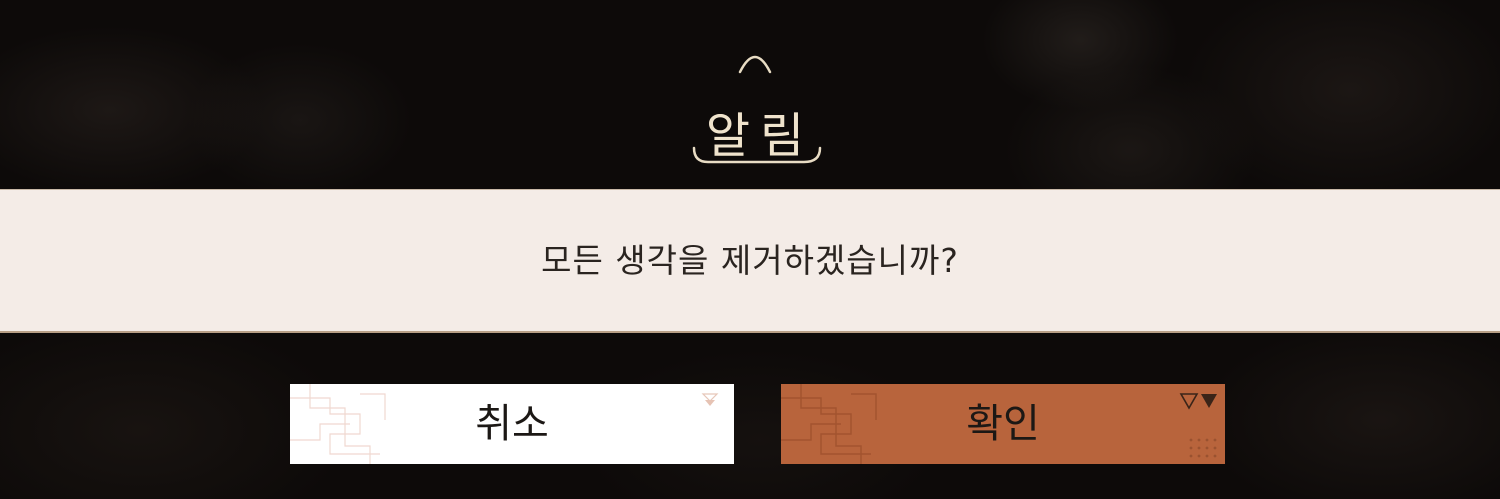  Describe the element at coordinates (755, 105) in the screenshot. I see `dialog-title-emblem: 알림` at that location.